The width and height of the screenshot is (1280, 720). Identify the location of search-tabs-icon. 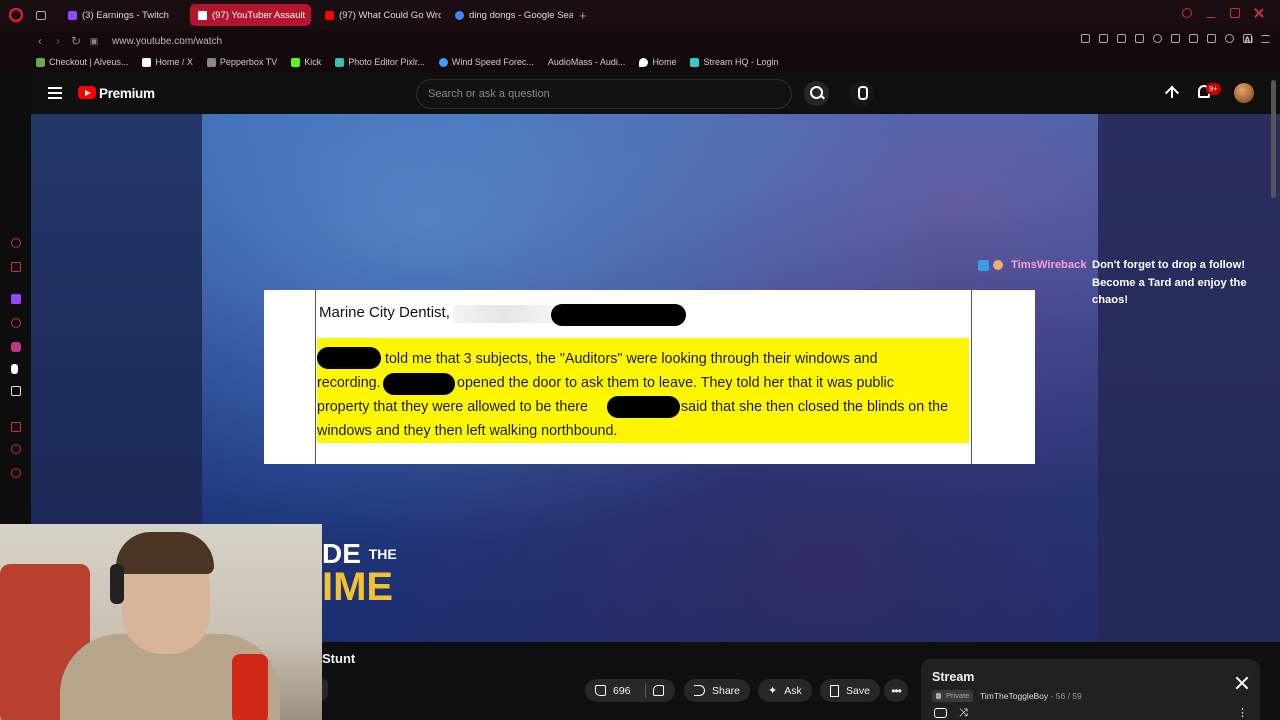
(1187, 13).